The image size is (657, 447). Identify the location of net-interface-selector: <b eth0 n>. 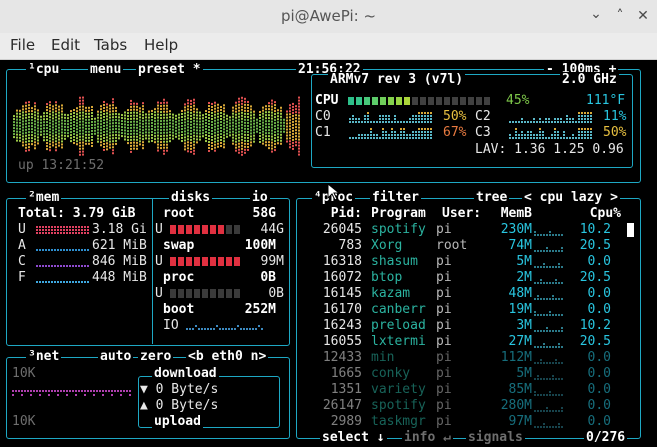
(227, 357).